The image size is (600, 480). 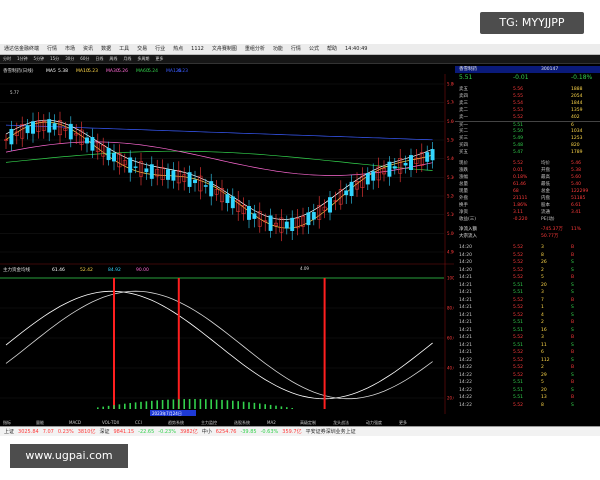 I want to click on period-button: 多周期, so click(x=143, y=59).